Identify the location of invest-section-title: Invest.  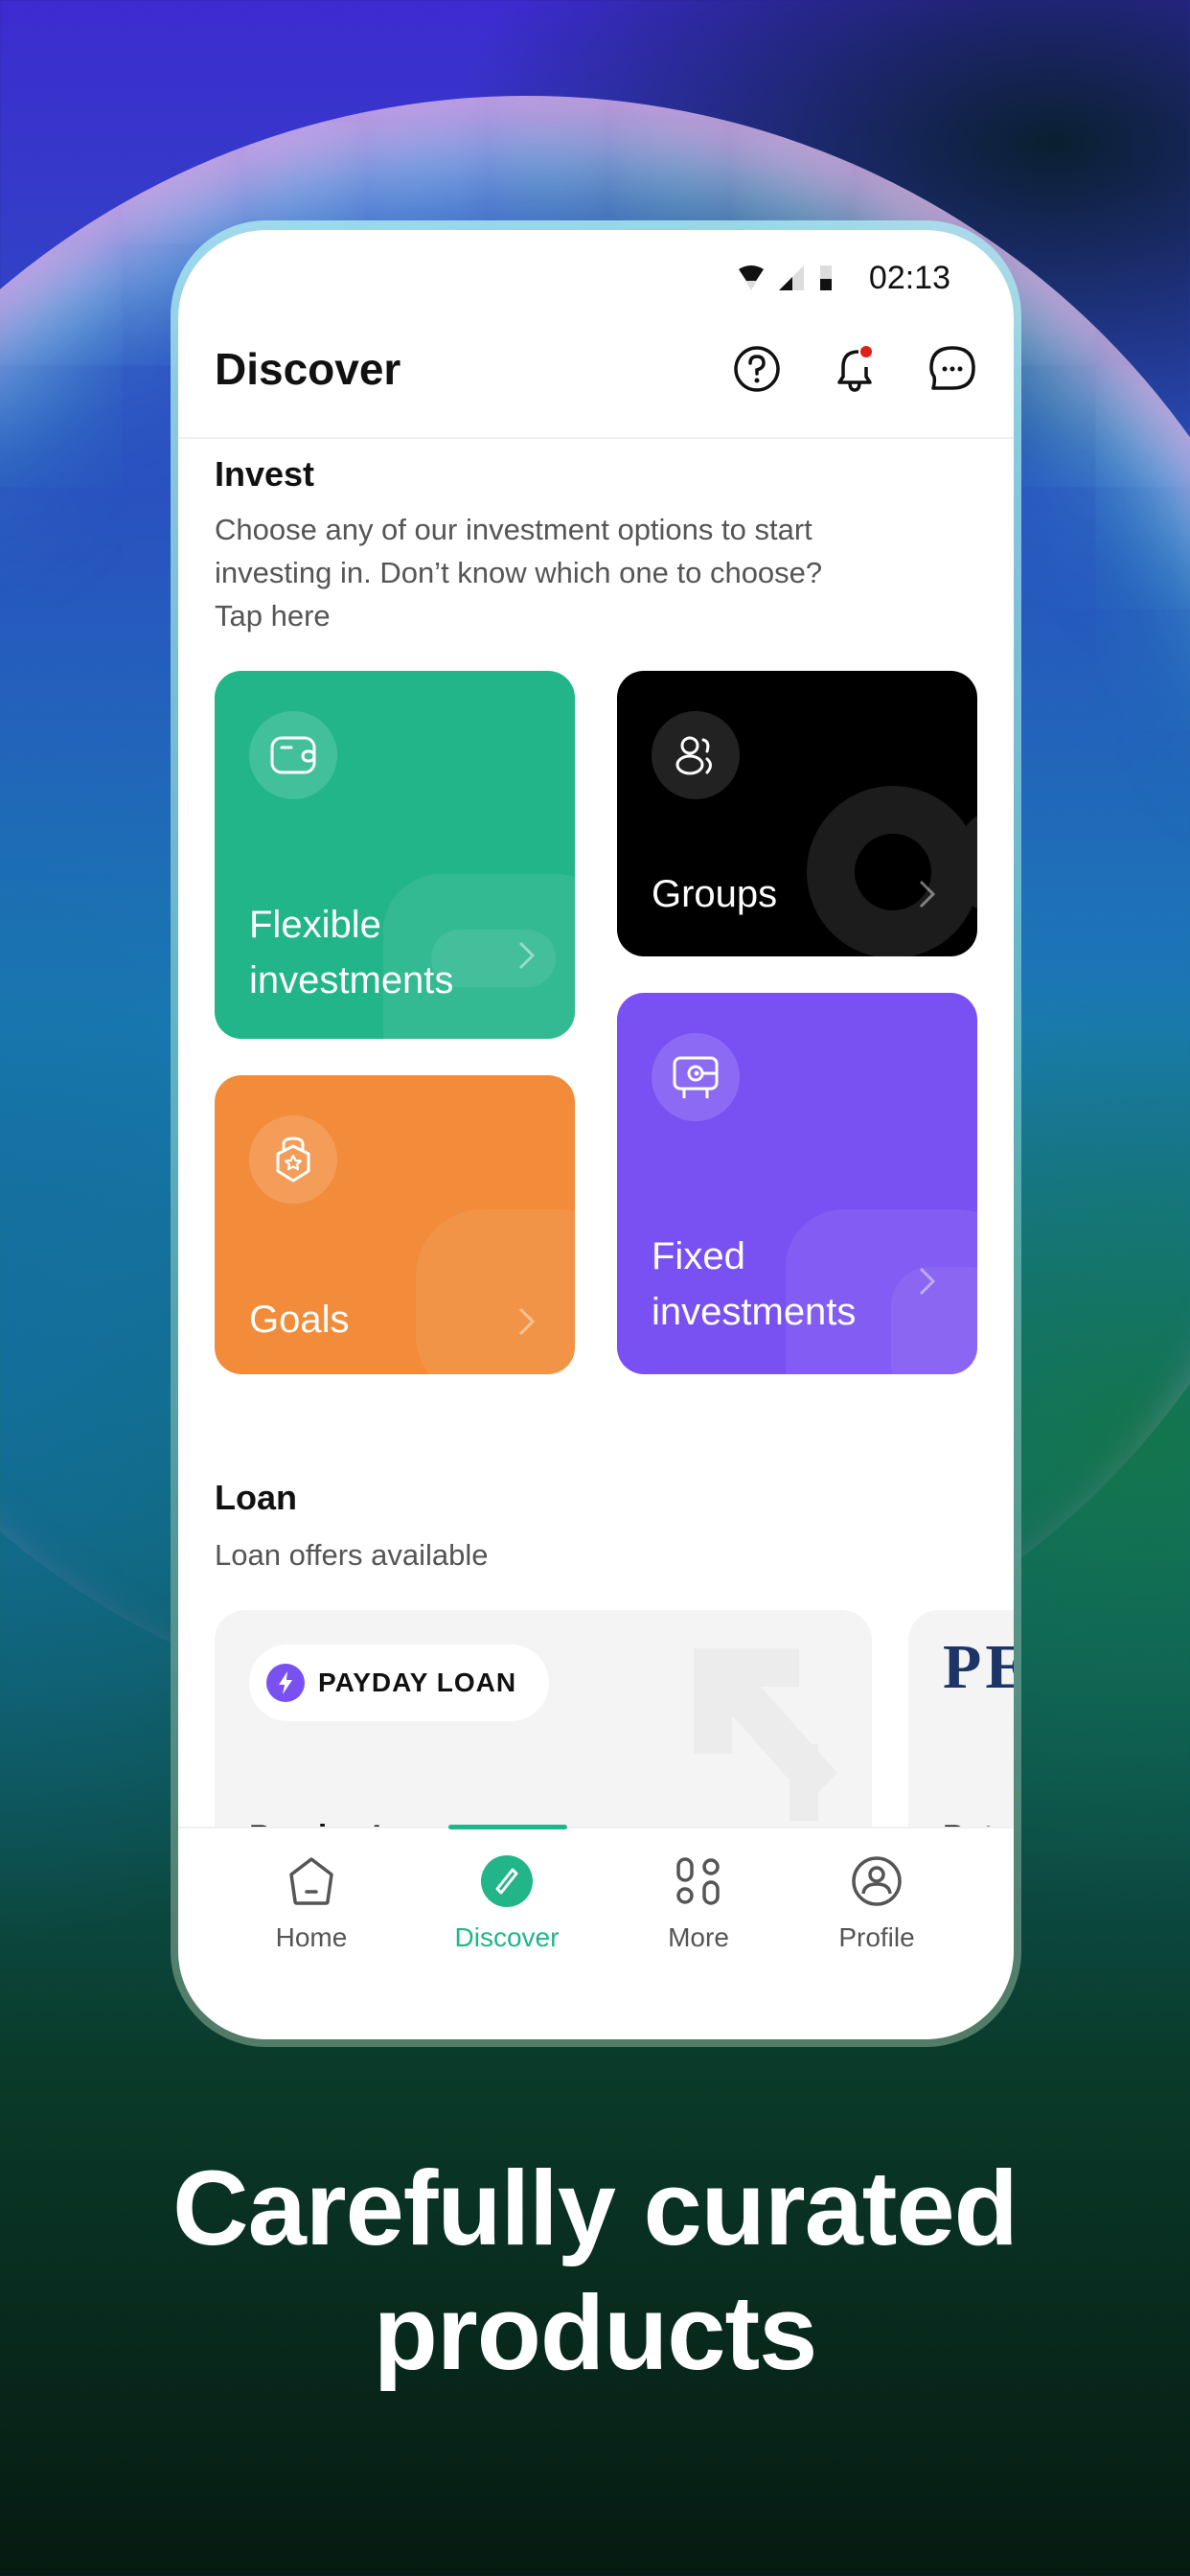
(265, 474).